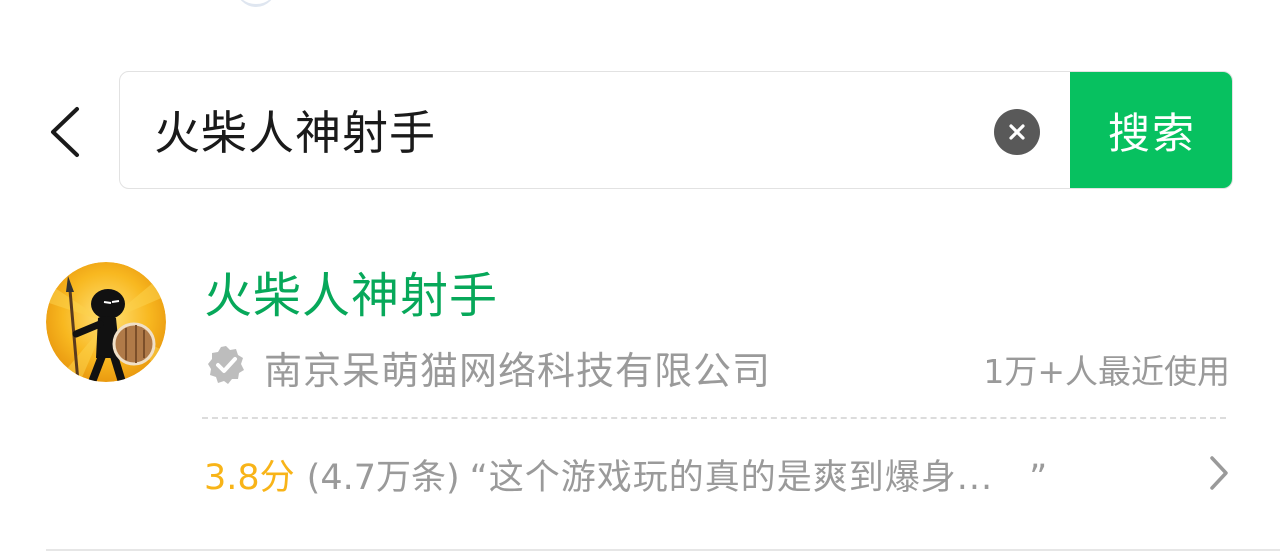 This screenshot has height=552, width=1280. Describe the element at coordinates (351, 291) in the screenshot. I see `app-title: 火柴人神射手` at that location.